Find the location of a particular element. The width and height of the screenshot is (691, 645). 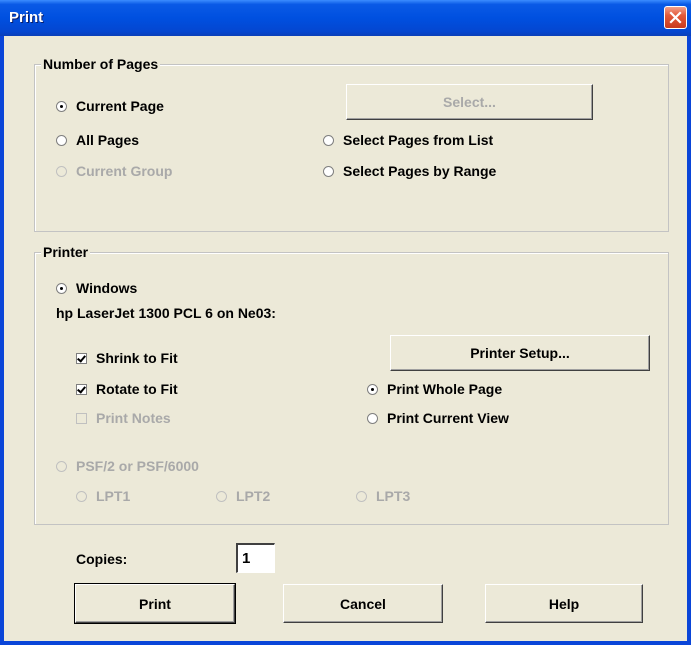

number-of-pages-legend: Number of Pages is located at coordinates (101, 64).